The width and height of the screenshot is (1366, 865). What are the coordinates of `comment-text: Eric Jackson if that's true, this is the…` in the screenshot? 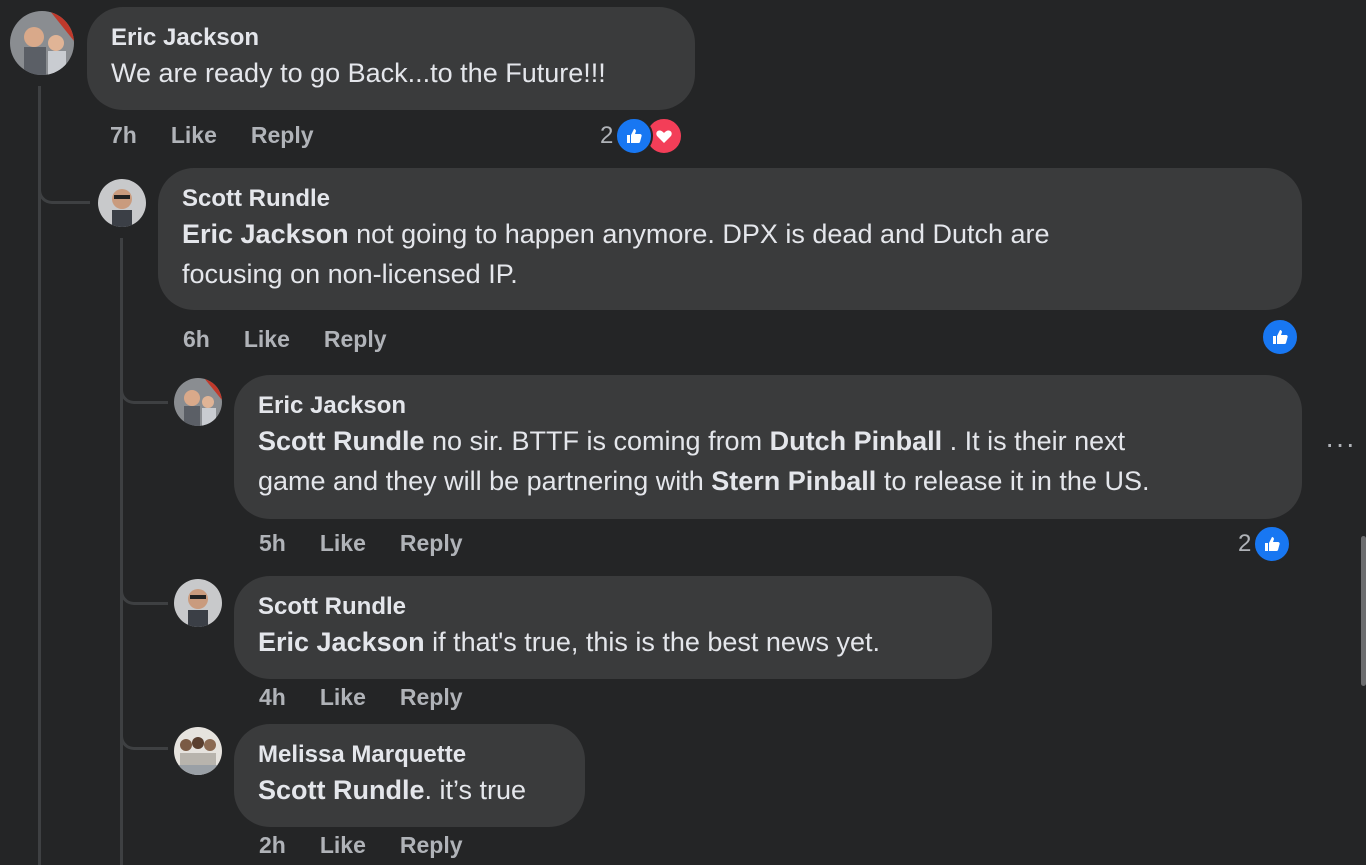 It's located at (613, 642).